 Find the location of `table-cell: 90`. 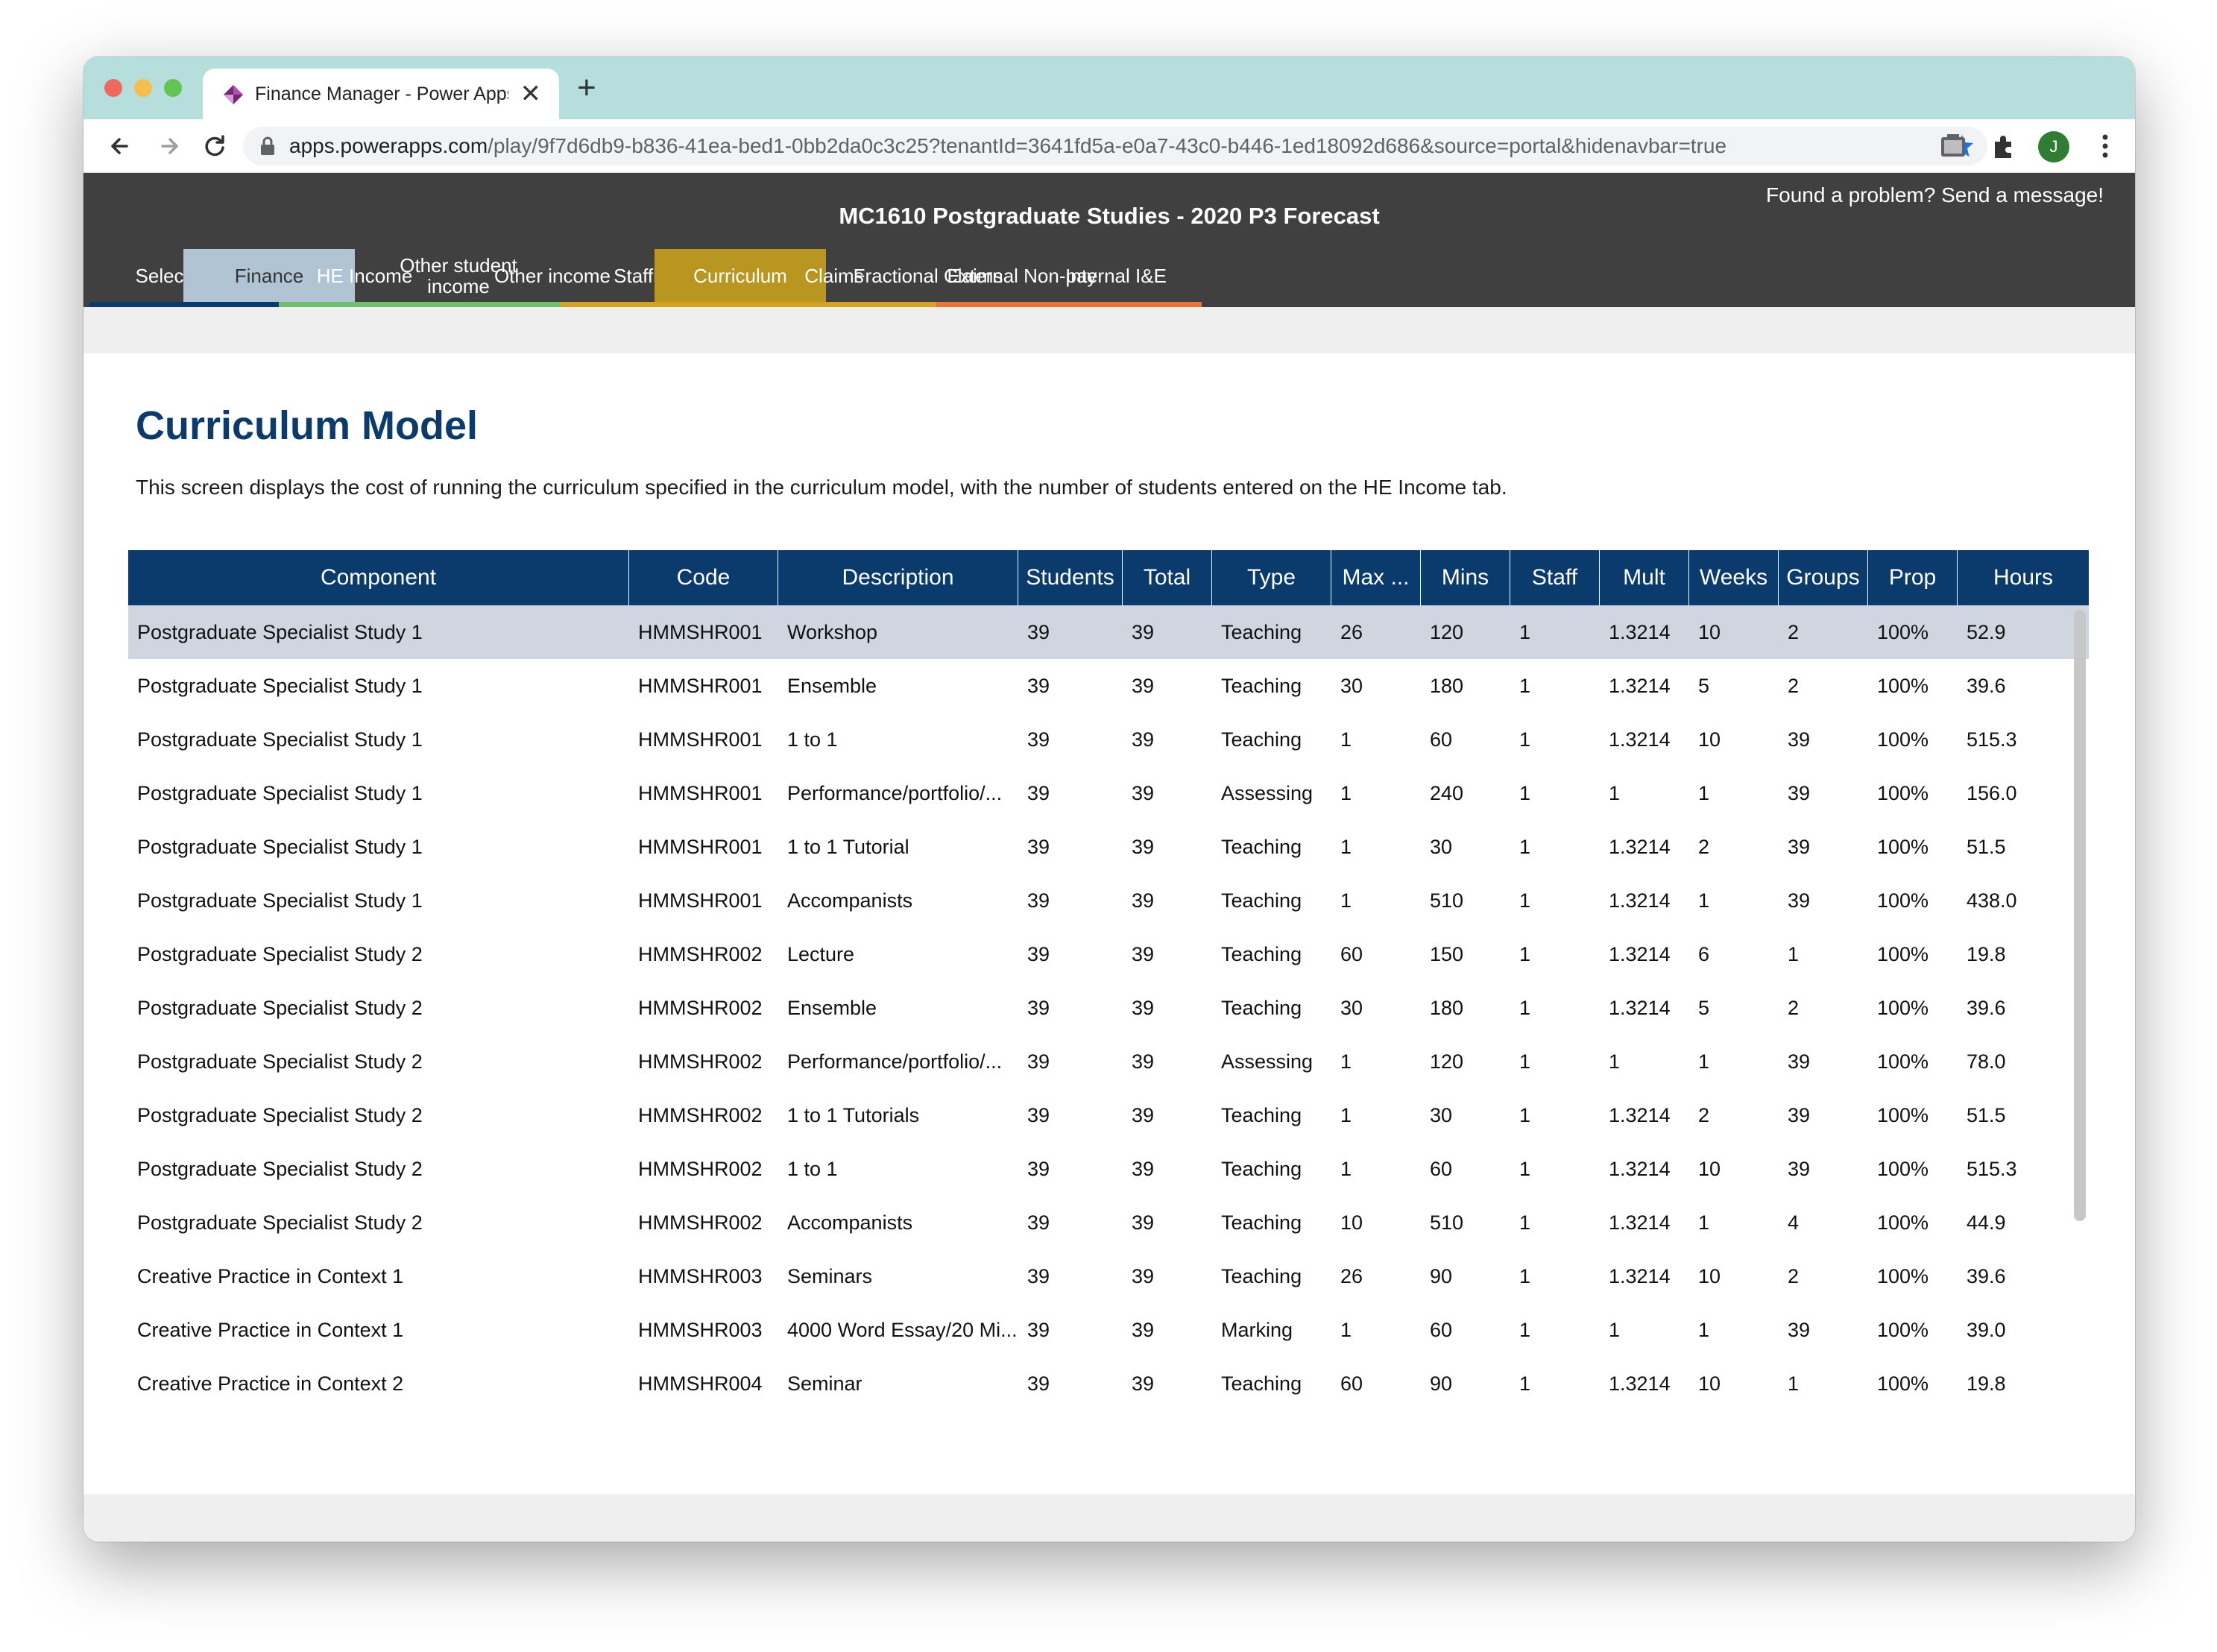

table-cell: 90 is located at coordinates (1442, 1275).